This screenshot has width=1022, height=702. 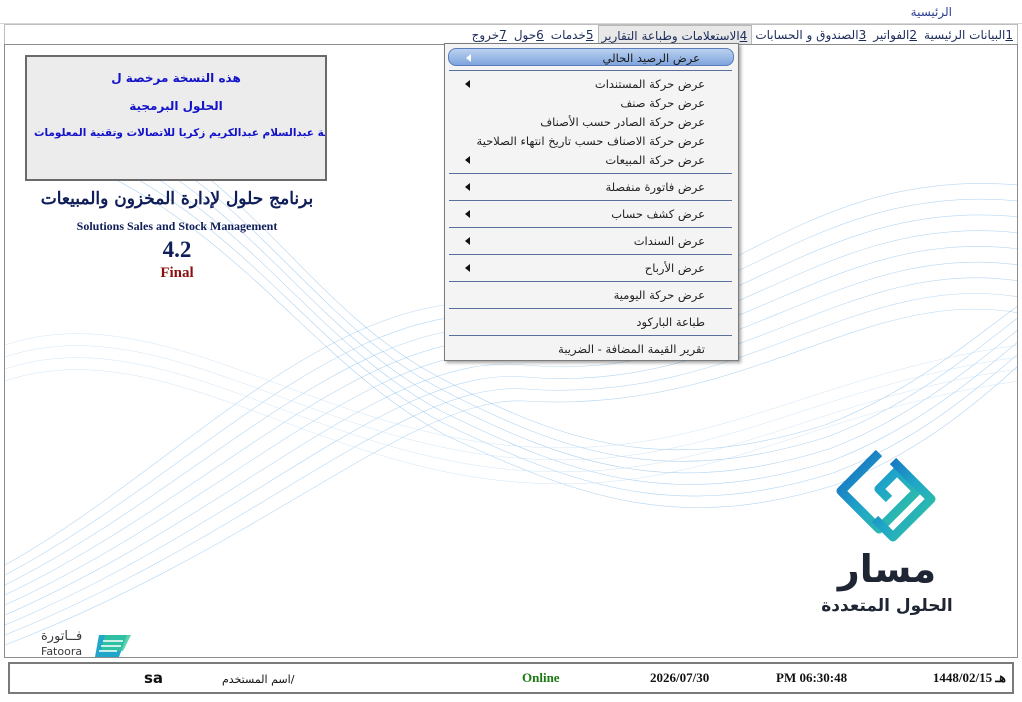 What do you see at coordinates (258, 679) in the screenshot?
I see `status-user-label: اسم المستخدم/` at bounding box center [258, 679].